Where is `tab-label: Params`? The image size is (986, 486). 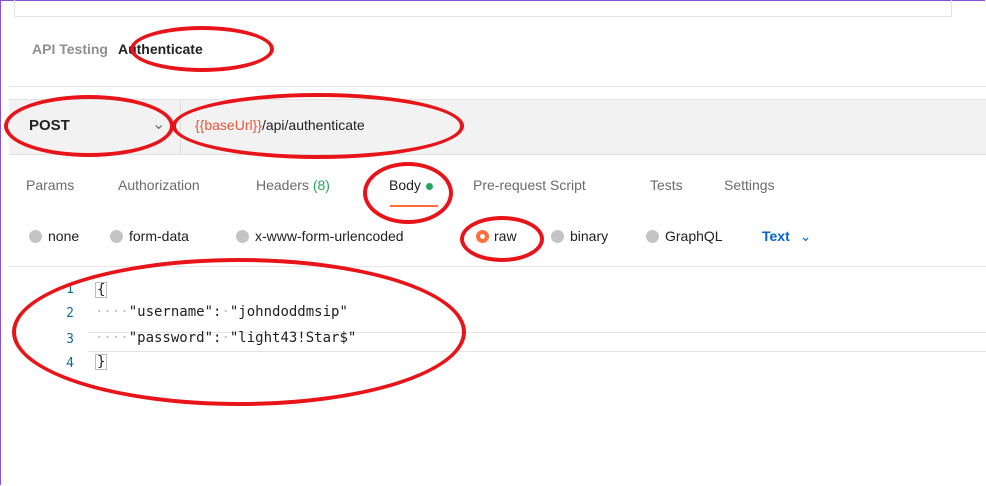
tab-label: Params is located at coordinates (50, 185).